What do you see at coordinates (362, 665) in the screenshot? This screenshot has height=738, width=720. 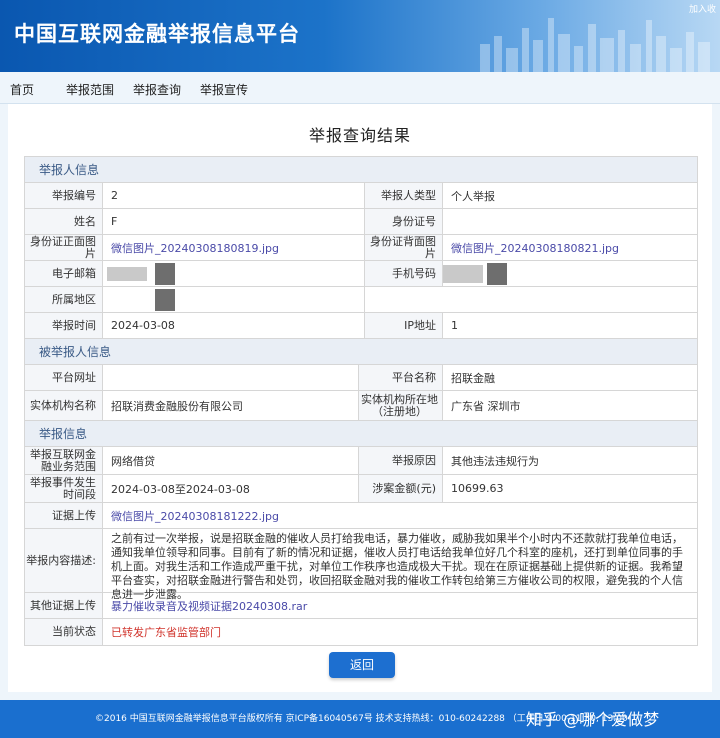 I see `back-button: 返回` at bounding box center [362, 665].